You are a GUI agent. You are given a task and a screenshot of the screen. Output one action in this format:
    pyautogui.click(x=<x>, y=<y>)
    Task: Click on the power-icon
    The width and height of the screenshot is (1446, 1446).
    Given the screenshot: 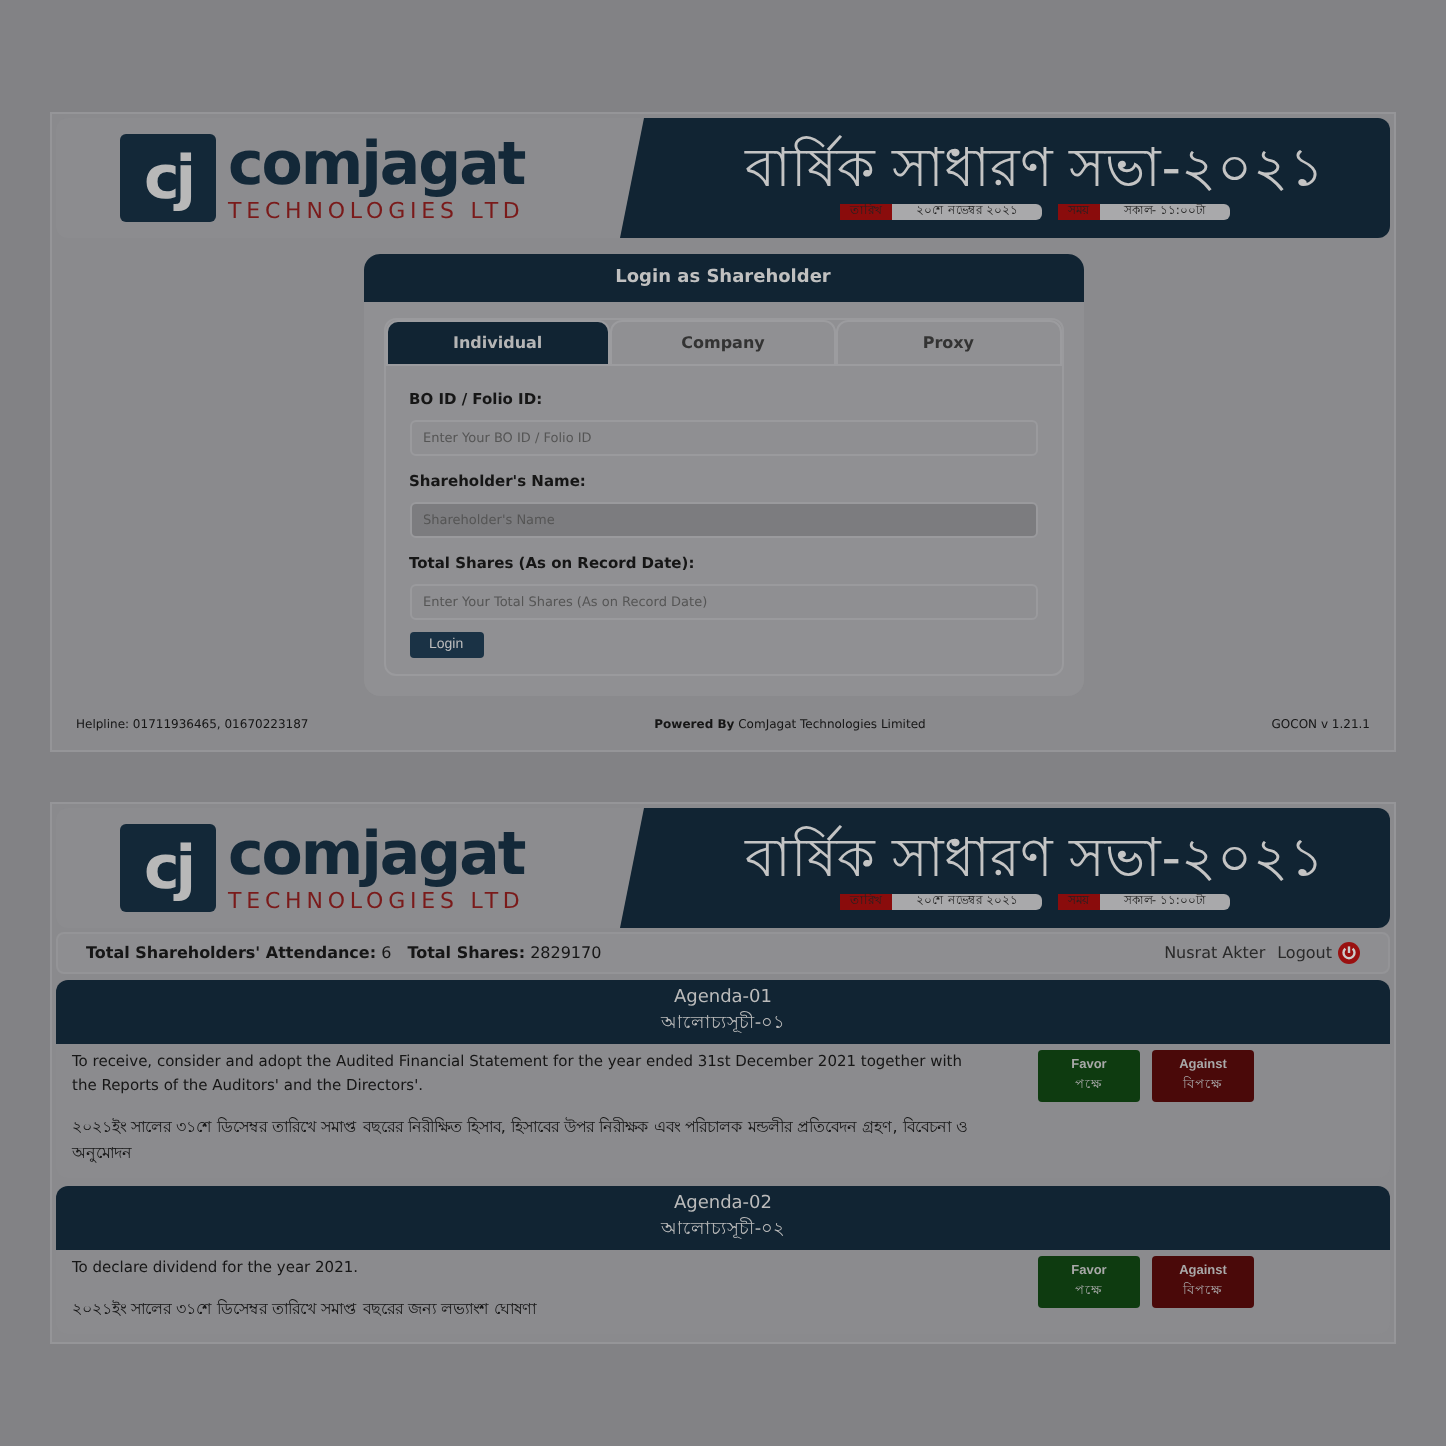 What is the action you would take?
    pyautogui.click(x=1349, y=953)
    